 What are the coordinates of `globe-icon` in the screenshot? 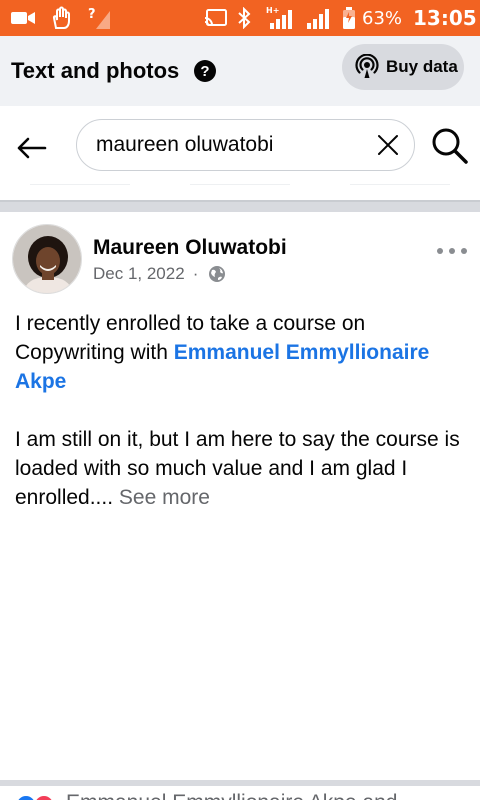 It's located at (217, 274).